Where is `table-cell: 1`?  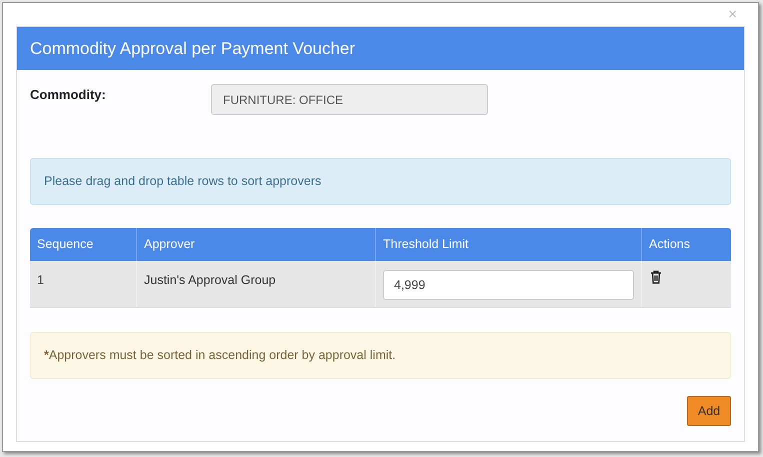
table-cell: 1 is located at coordinates (83, 284).